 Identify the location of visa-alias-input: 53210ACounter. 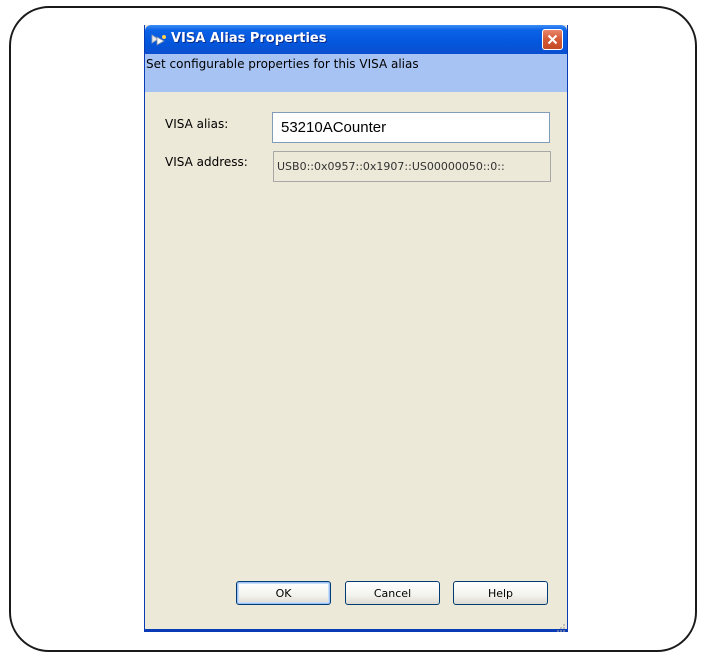
(411, 127).